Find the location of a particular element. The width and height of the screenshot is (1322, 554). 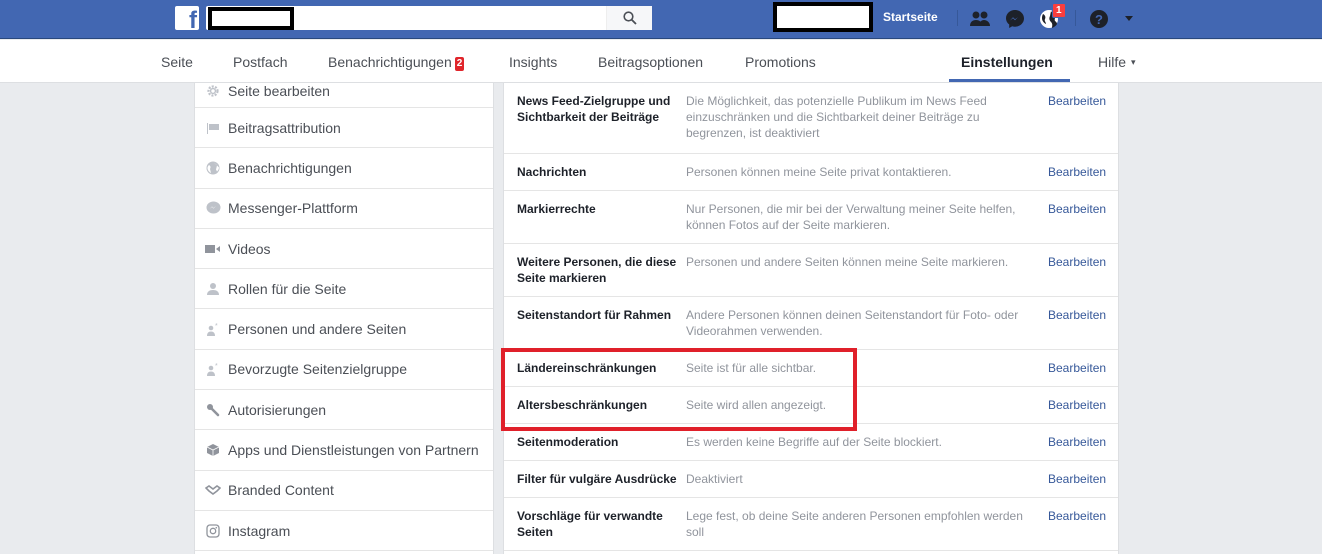

sidebar-item-apps-und-dienstleistungen: Apps und Dienstleistungen von Partnern is located at coordinates (344, 450).